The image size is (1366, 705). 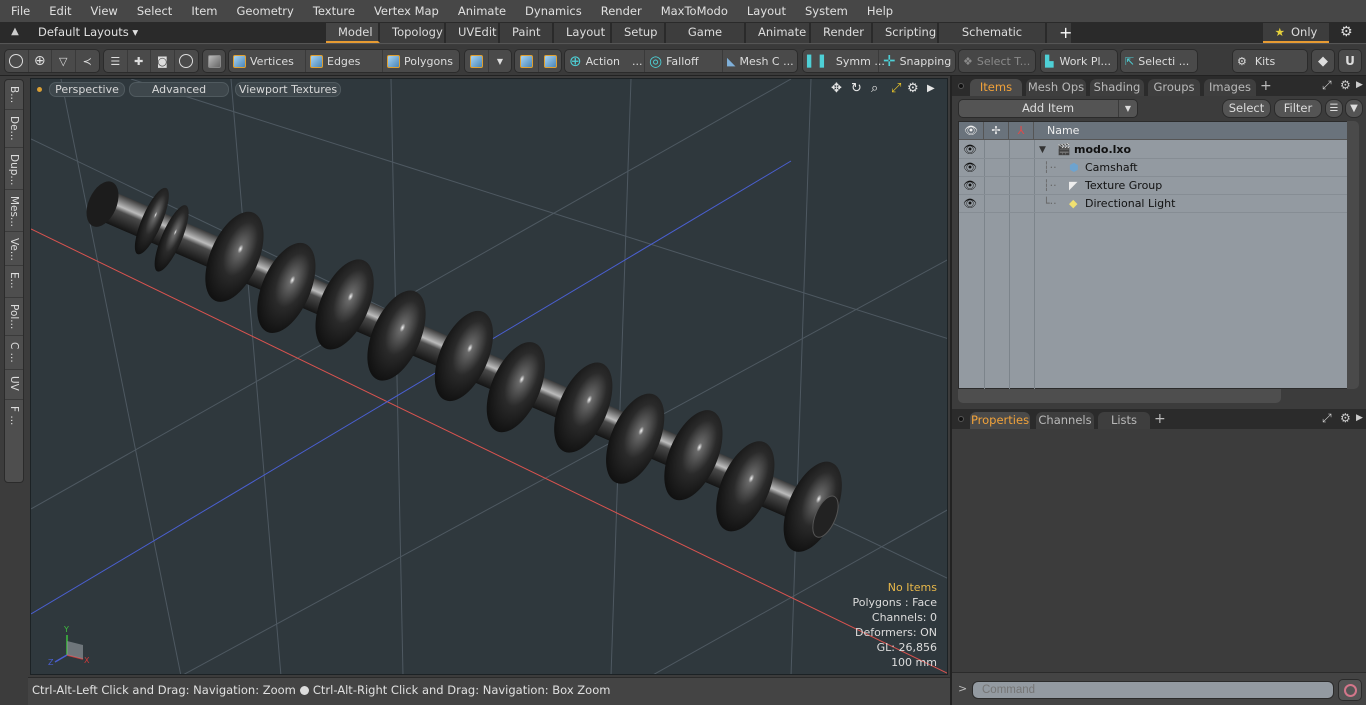 What do you see at coordinates (473, 33) in the screenshot?
I see `tab-uvedit: UVEdit` at bounding box center [473, 33].